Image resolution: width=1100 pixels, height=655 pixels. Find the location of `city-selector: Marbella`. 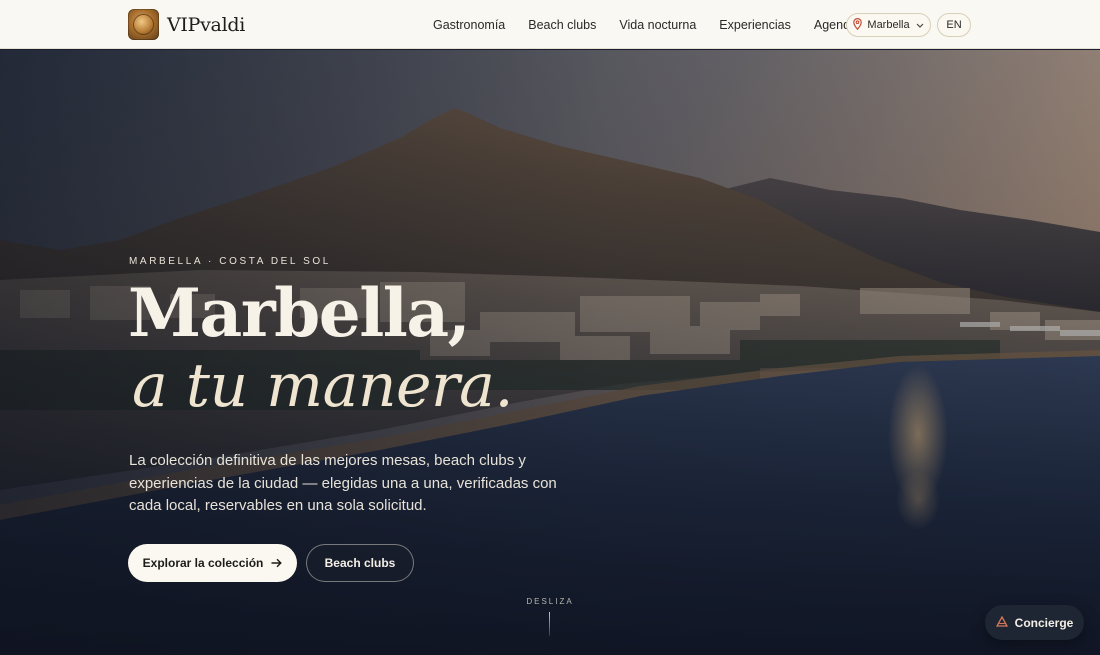

city-selector: Marbella is located at coordinates (888, 25).